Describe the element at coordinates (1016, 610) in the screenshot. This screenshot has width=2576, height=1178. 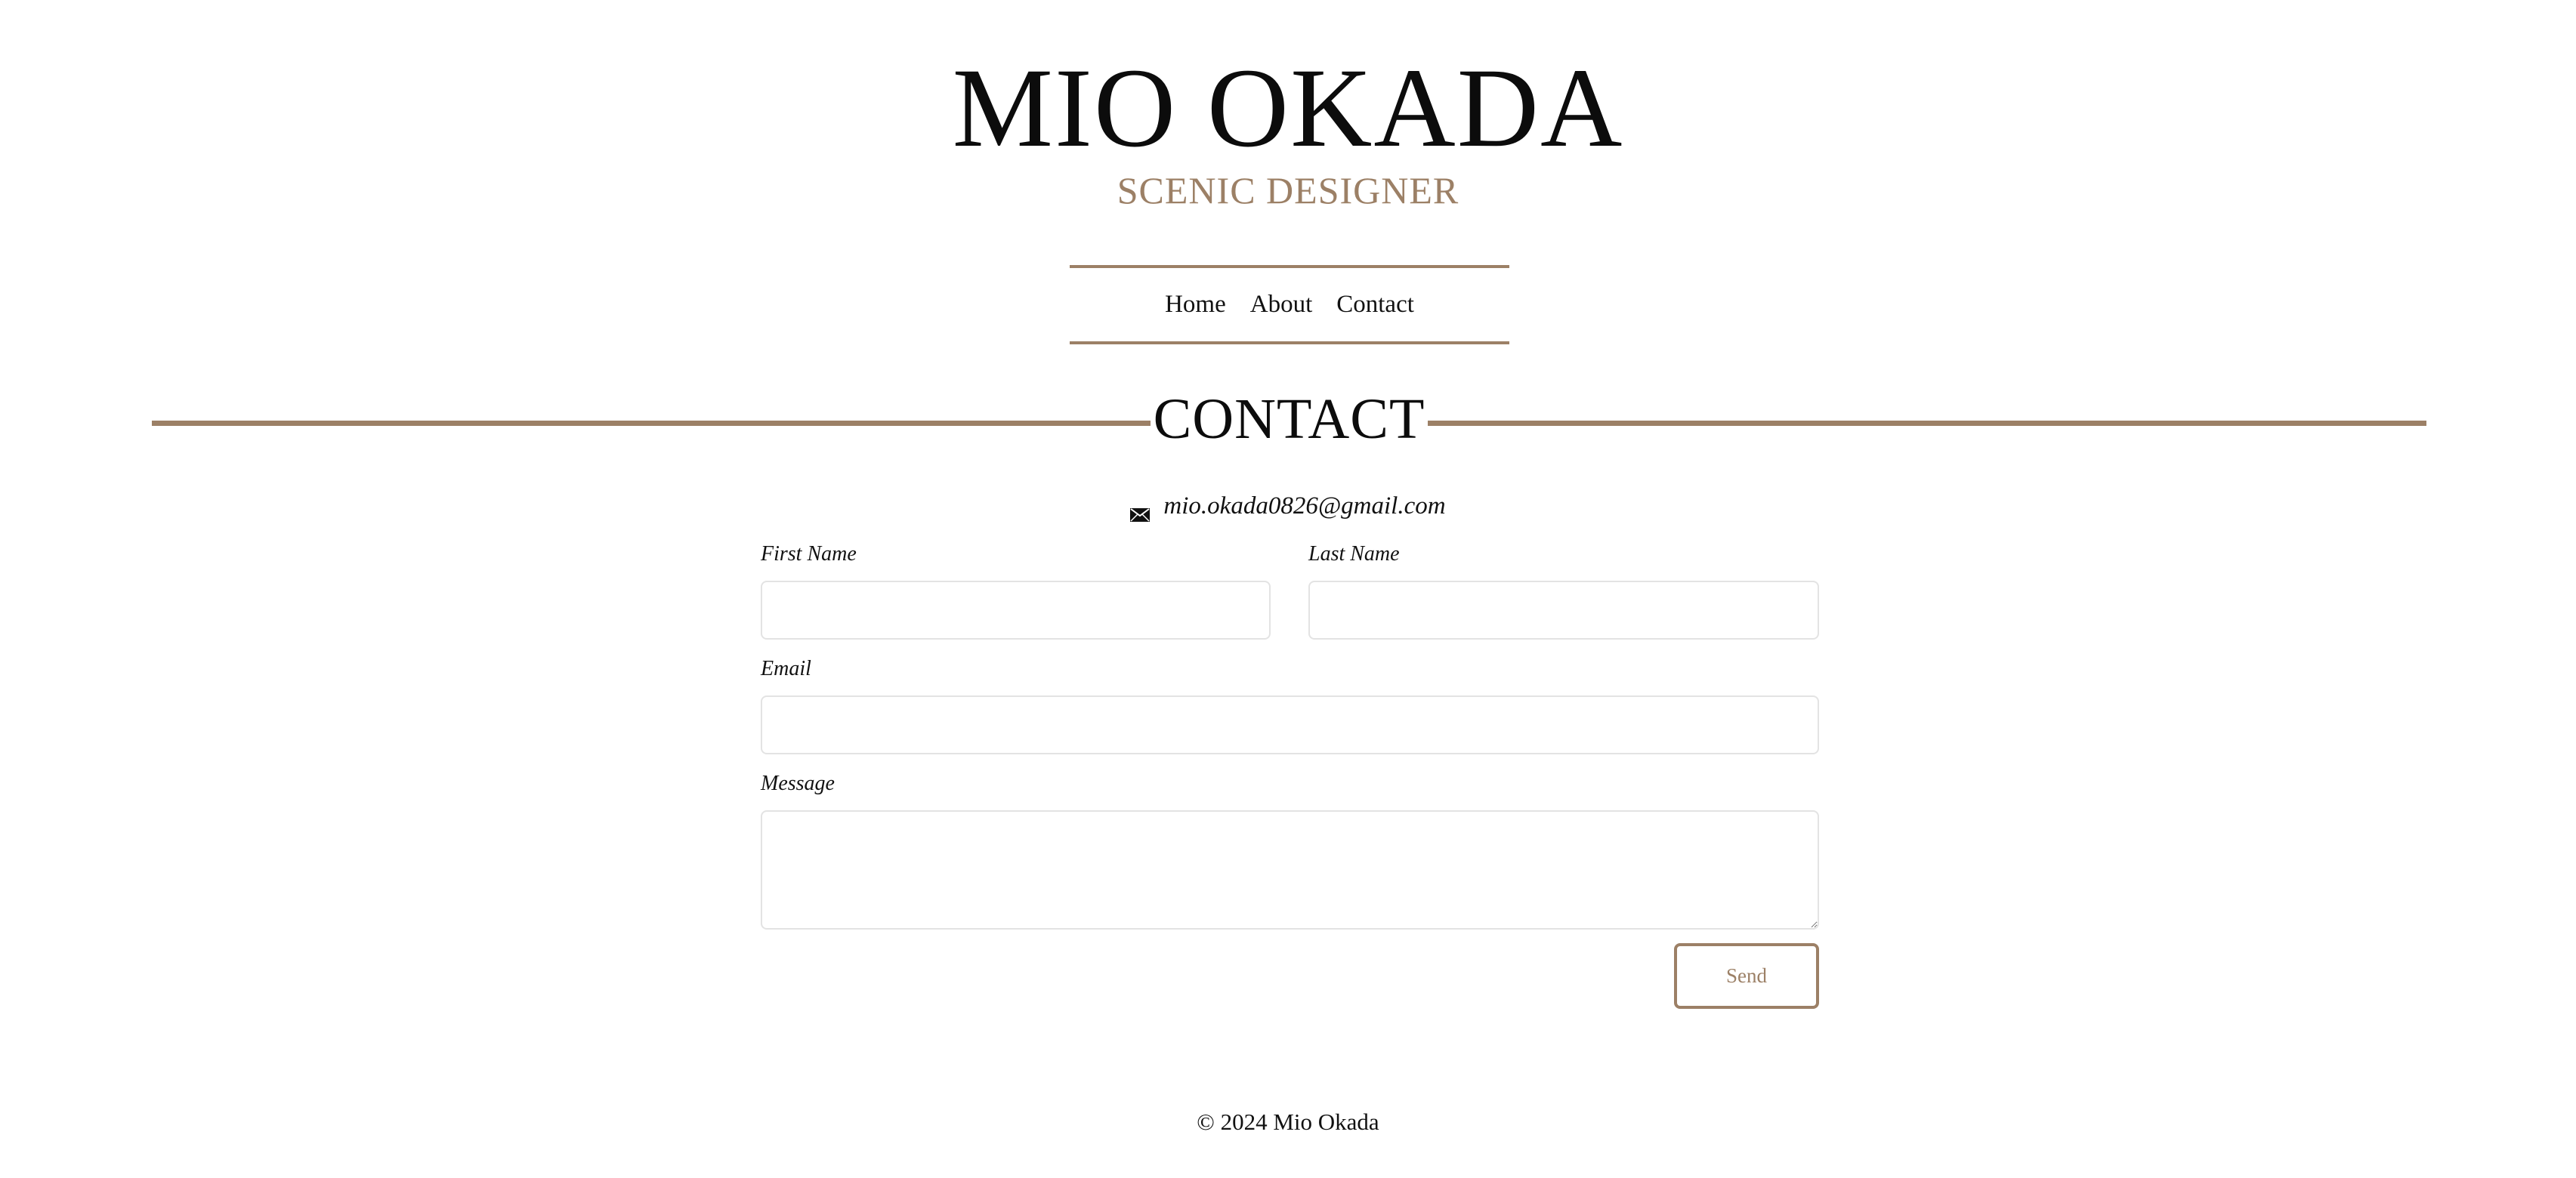
I see `first-name-field` at that location.